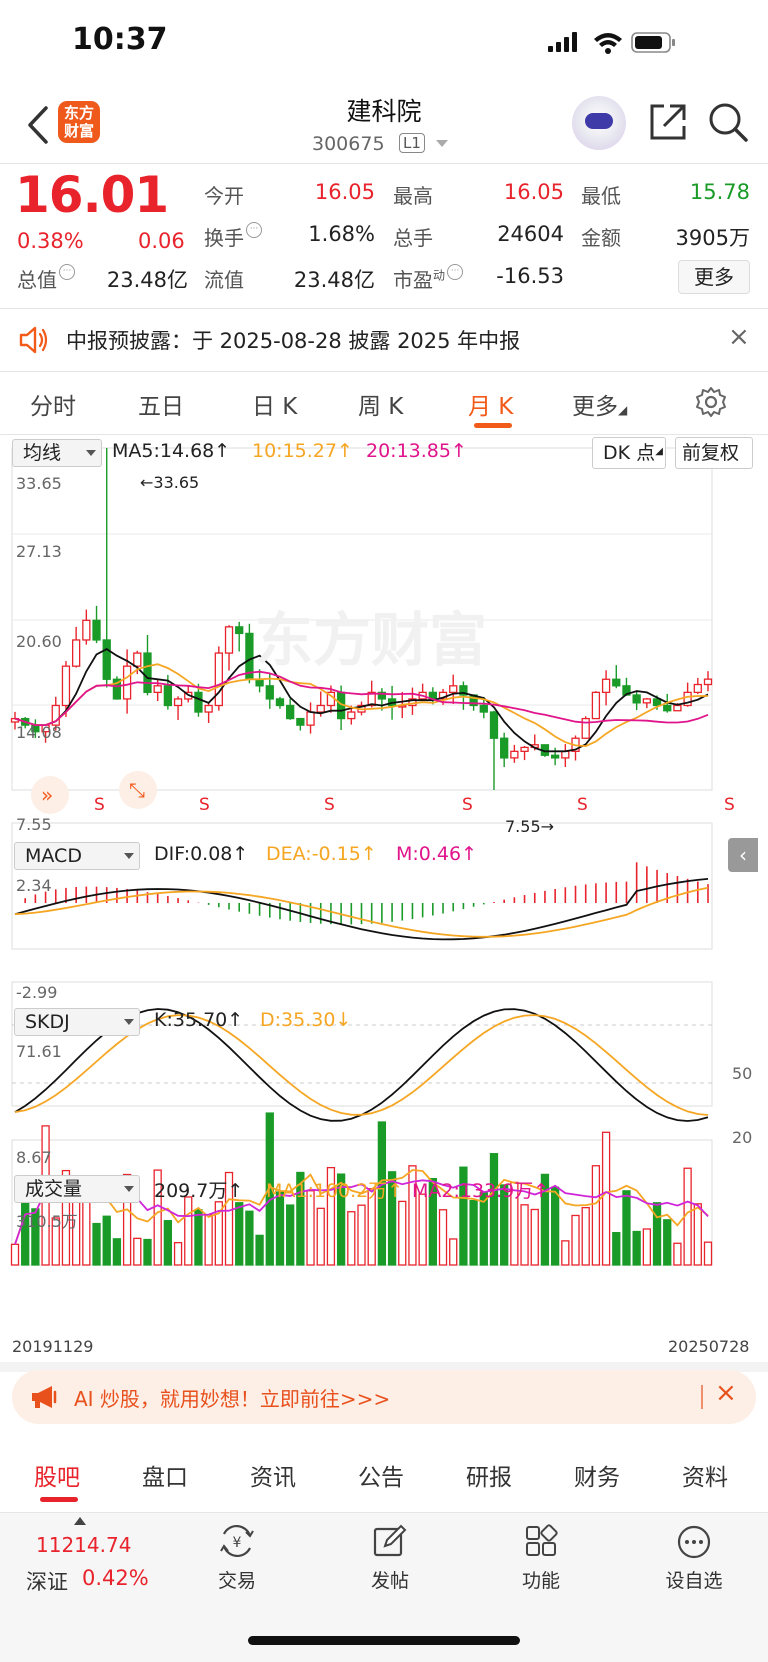 The image size is (768, 1662). What do you see at coordinates (237, 1579) in the screenshot?
I see `trade-button: 交易` at bounding box center [237, 1579].